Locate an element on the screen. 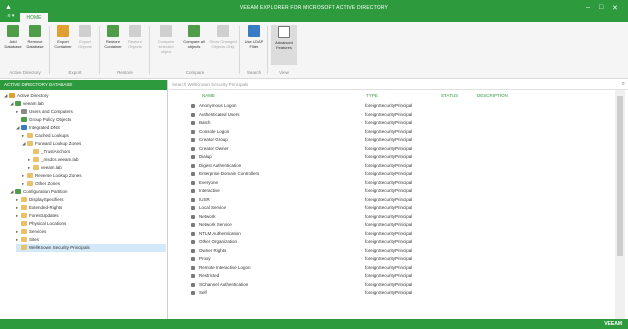 Image resolution: width=628 pixels, height=329 pixels. remove-database-button: Remove Database is located at coordinates (35, 37).